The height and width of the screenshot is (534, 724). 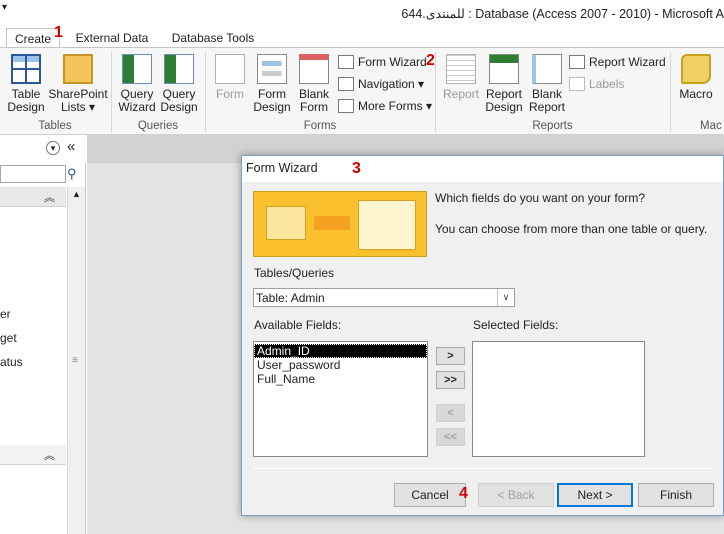 What do you see at coordinates (71, 146) in the screenshot?
I see `nav-collapse-icon: «` at bounding box center [71, 146].